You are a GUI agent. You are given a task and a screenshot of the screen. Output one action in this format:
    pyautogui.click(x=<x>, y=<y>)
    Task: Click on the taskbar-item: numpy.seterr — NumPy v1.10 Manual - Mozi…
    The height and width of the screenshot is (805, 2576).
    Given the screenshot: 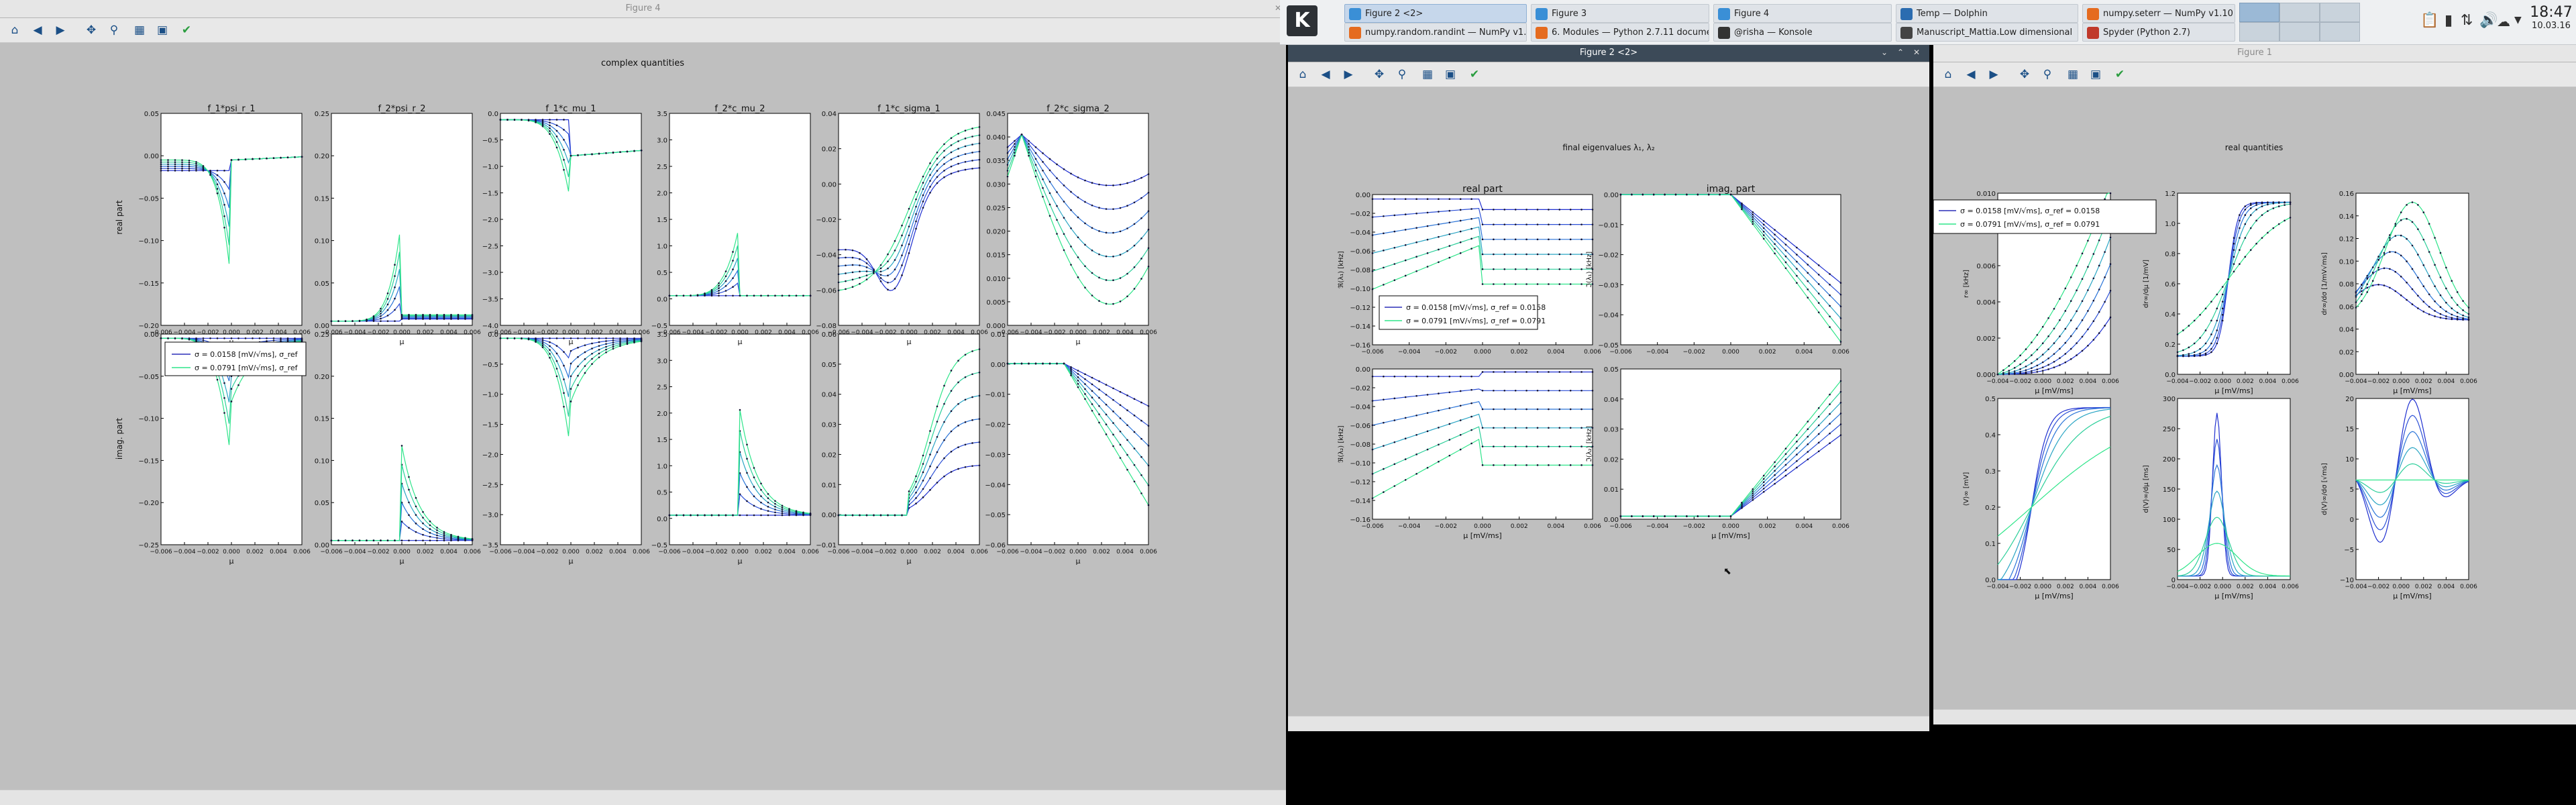 What is the action you would take?
    pyautogui.click(x=2158, y=13)
    